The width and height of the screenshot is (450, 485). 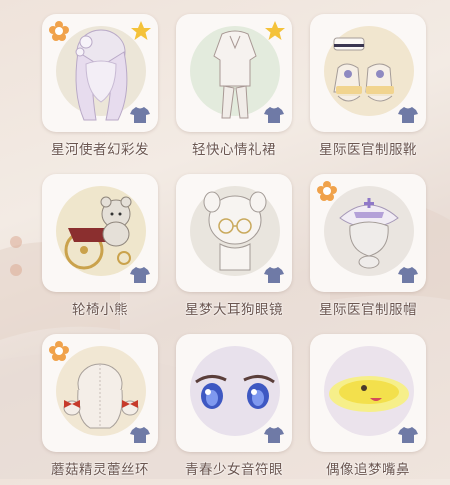 I want to click on item-cell: 轻快心情礼裙, so click(x=234, y=87).